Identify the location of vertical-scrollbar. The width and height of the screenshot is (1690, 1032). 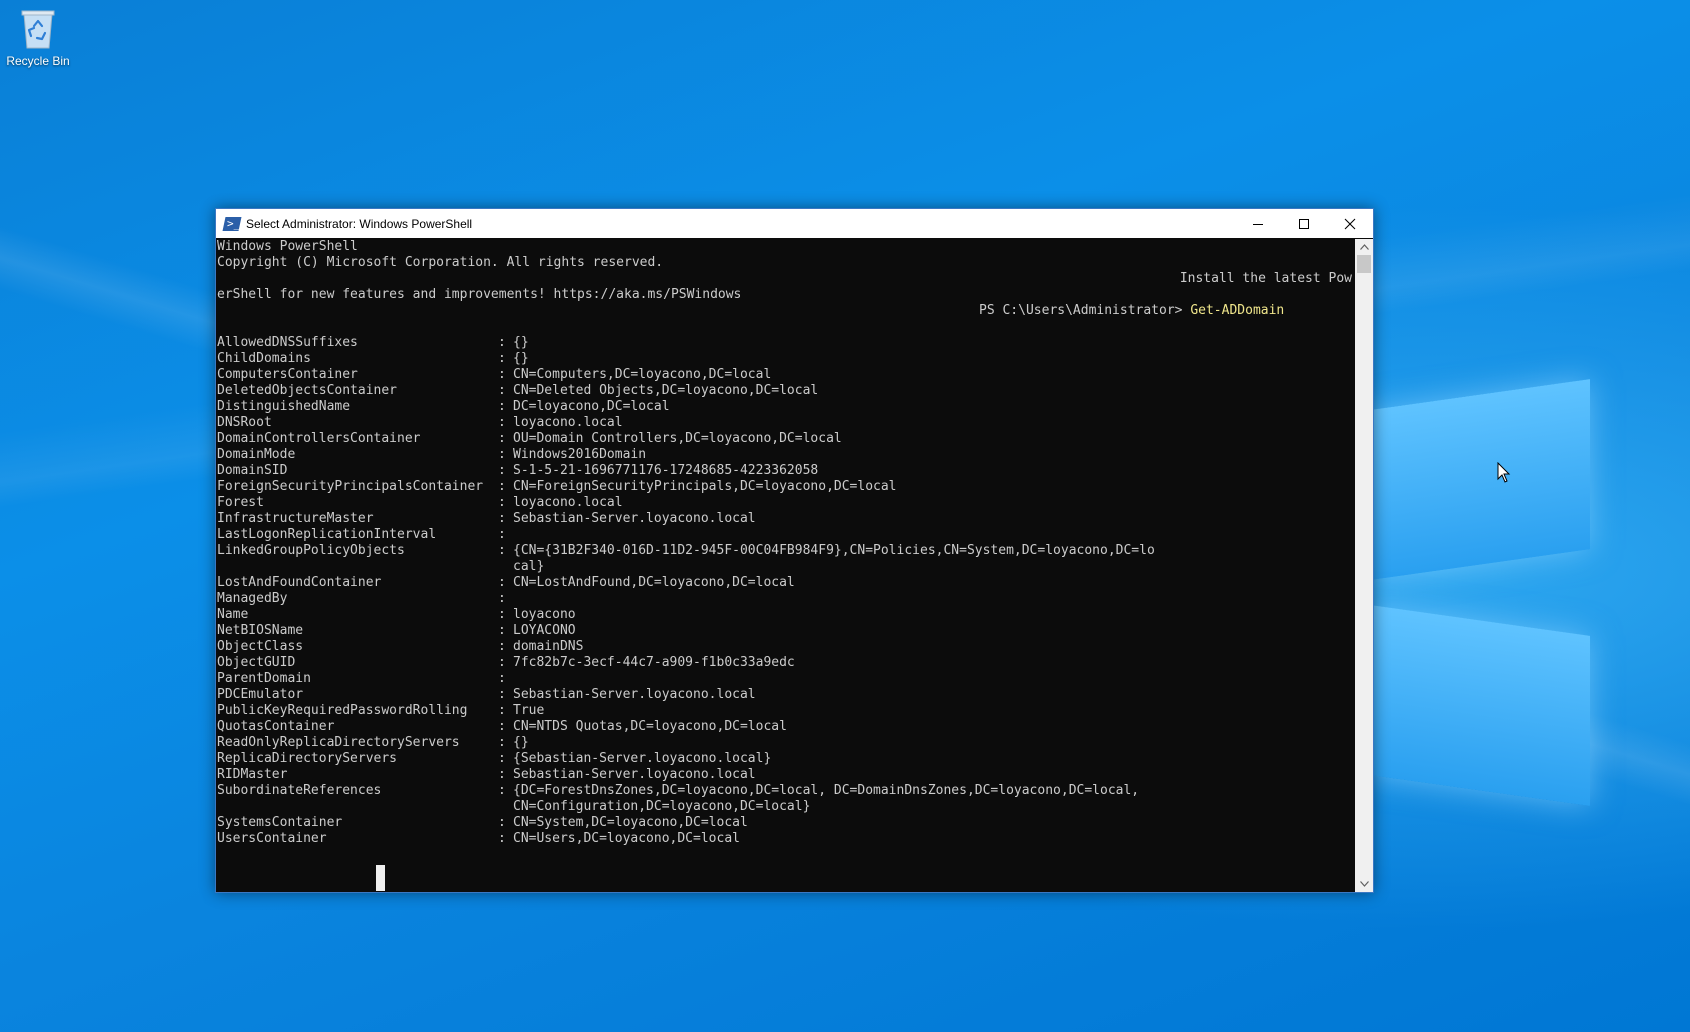
(1364, 565).